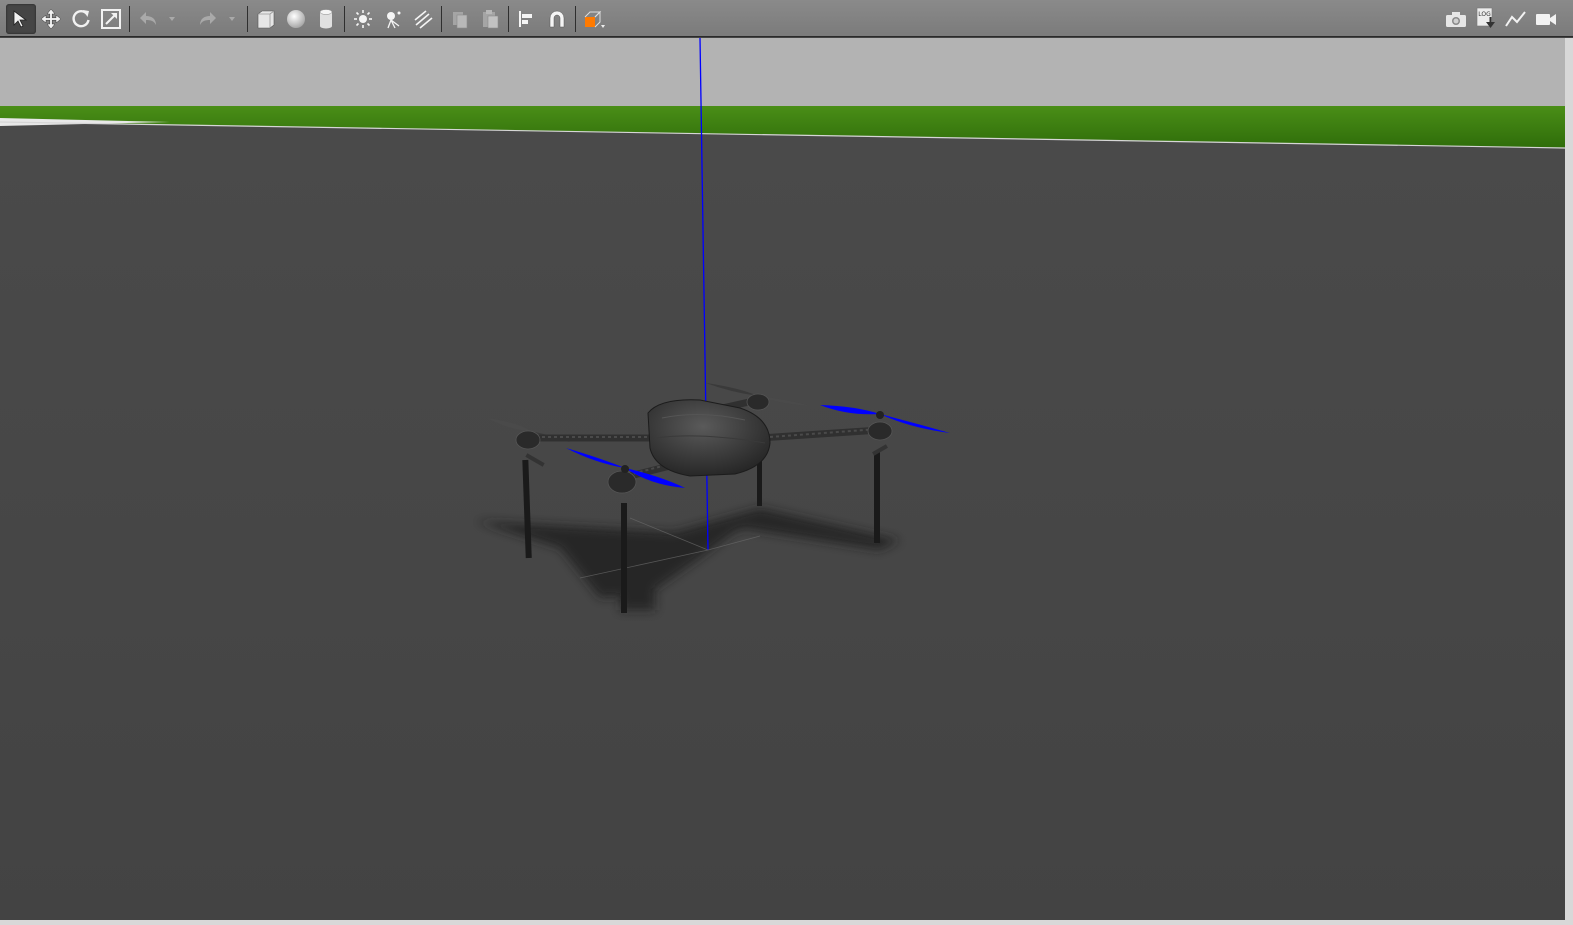 This screenshot has width=1573, height=925. I want to click on window-frame-bottom, so click(786, 922).